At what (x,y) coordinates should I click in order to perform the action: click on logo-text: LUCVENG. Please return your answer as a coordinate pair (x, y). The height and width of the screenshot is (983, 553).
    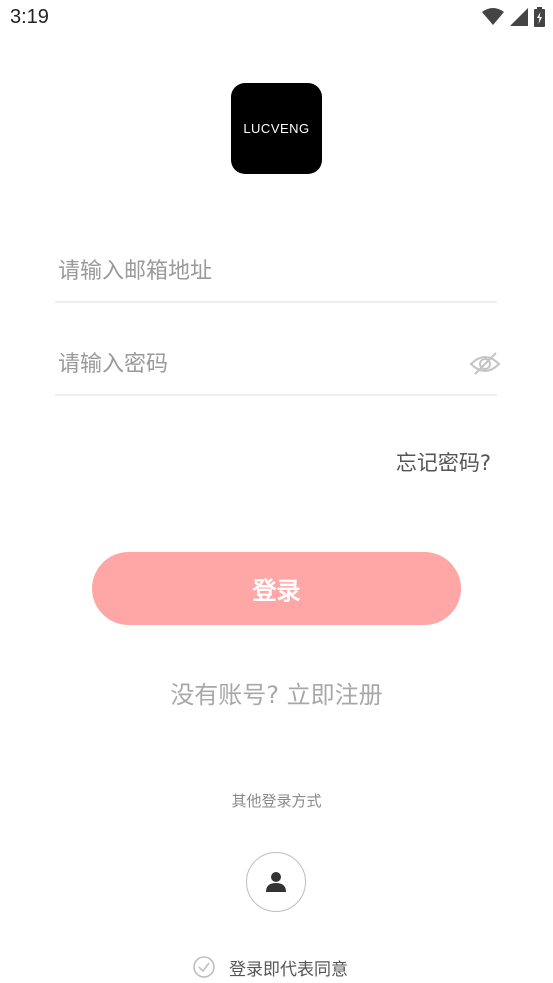
    Looking at the image, I should click on (276, 128).